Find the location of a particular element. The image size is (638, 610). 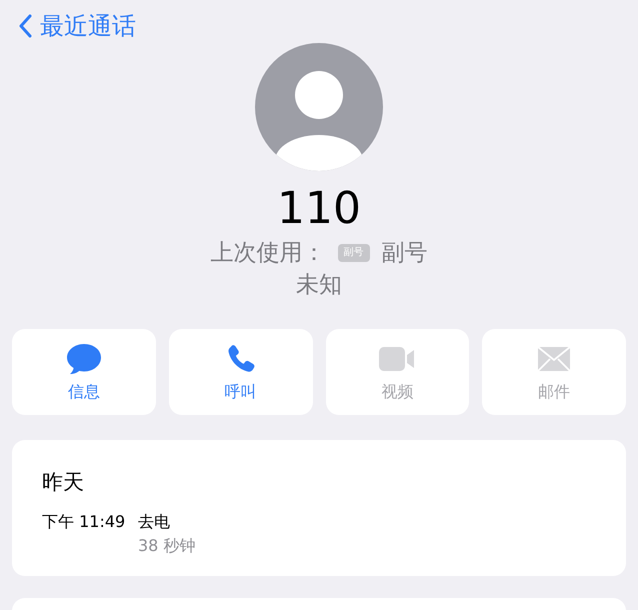

call-time: 下午 11:49 is located at coordinates (84, 522).